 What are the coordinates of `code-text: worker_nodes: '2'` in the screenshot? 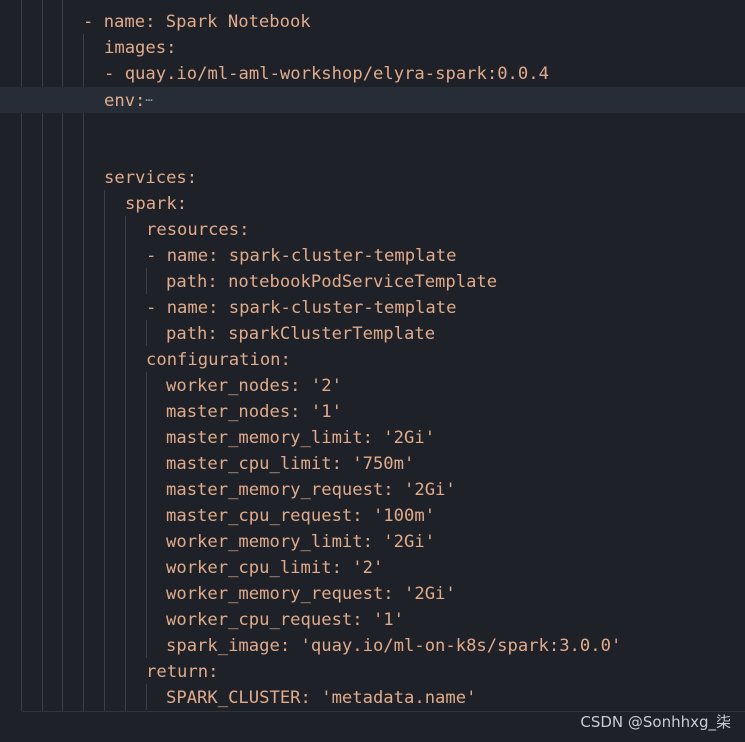 It's located at (254, 386).